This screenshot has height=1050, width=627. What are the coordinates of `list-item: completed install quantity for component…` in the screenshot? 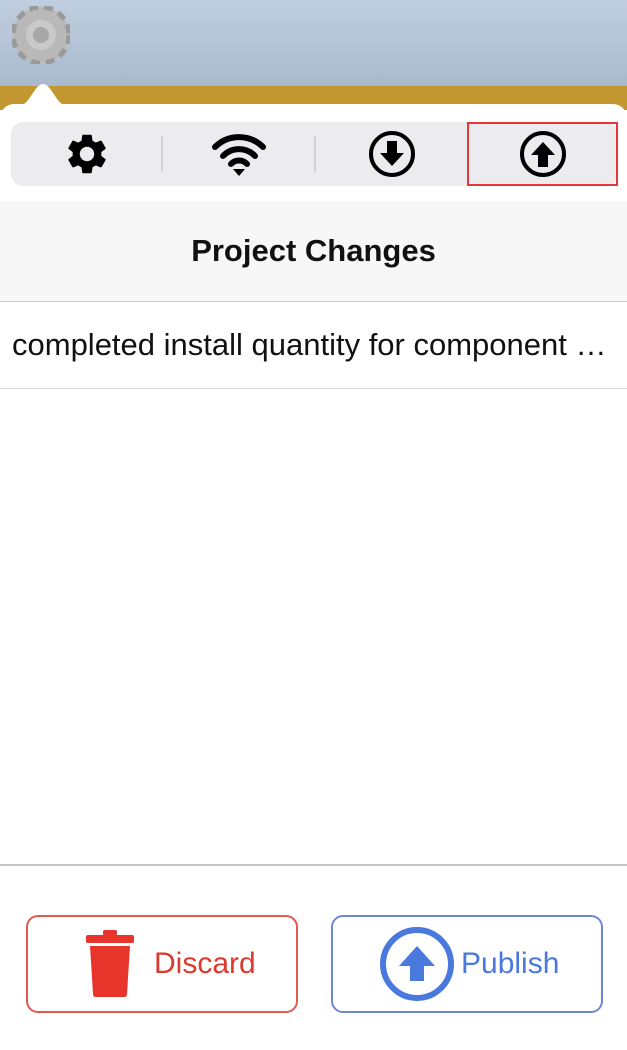 It's located at (313, 345).